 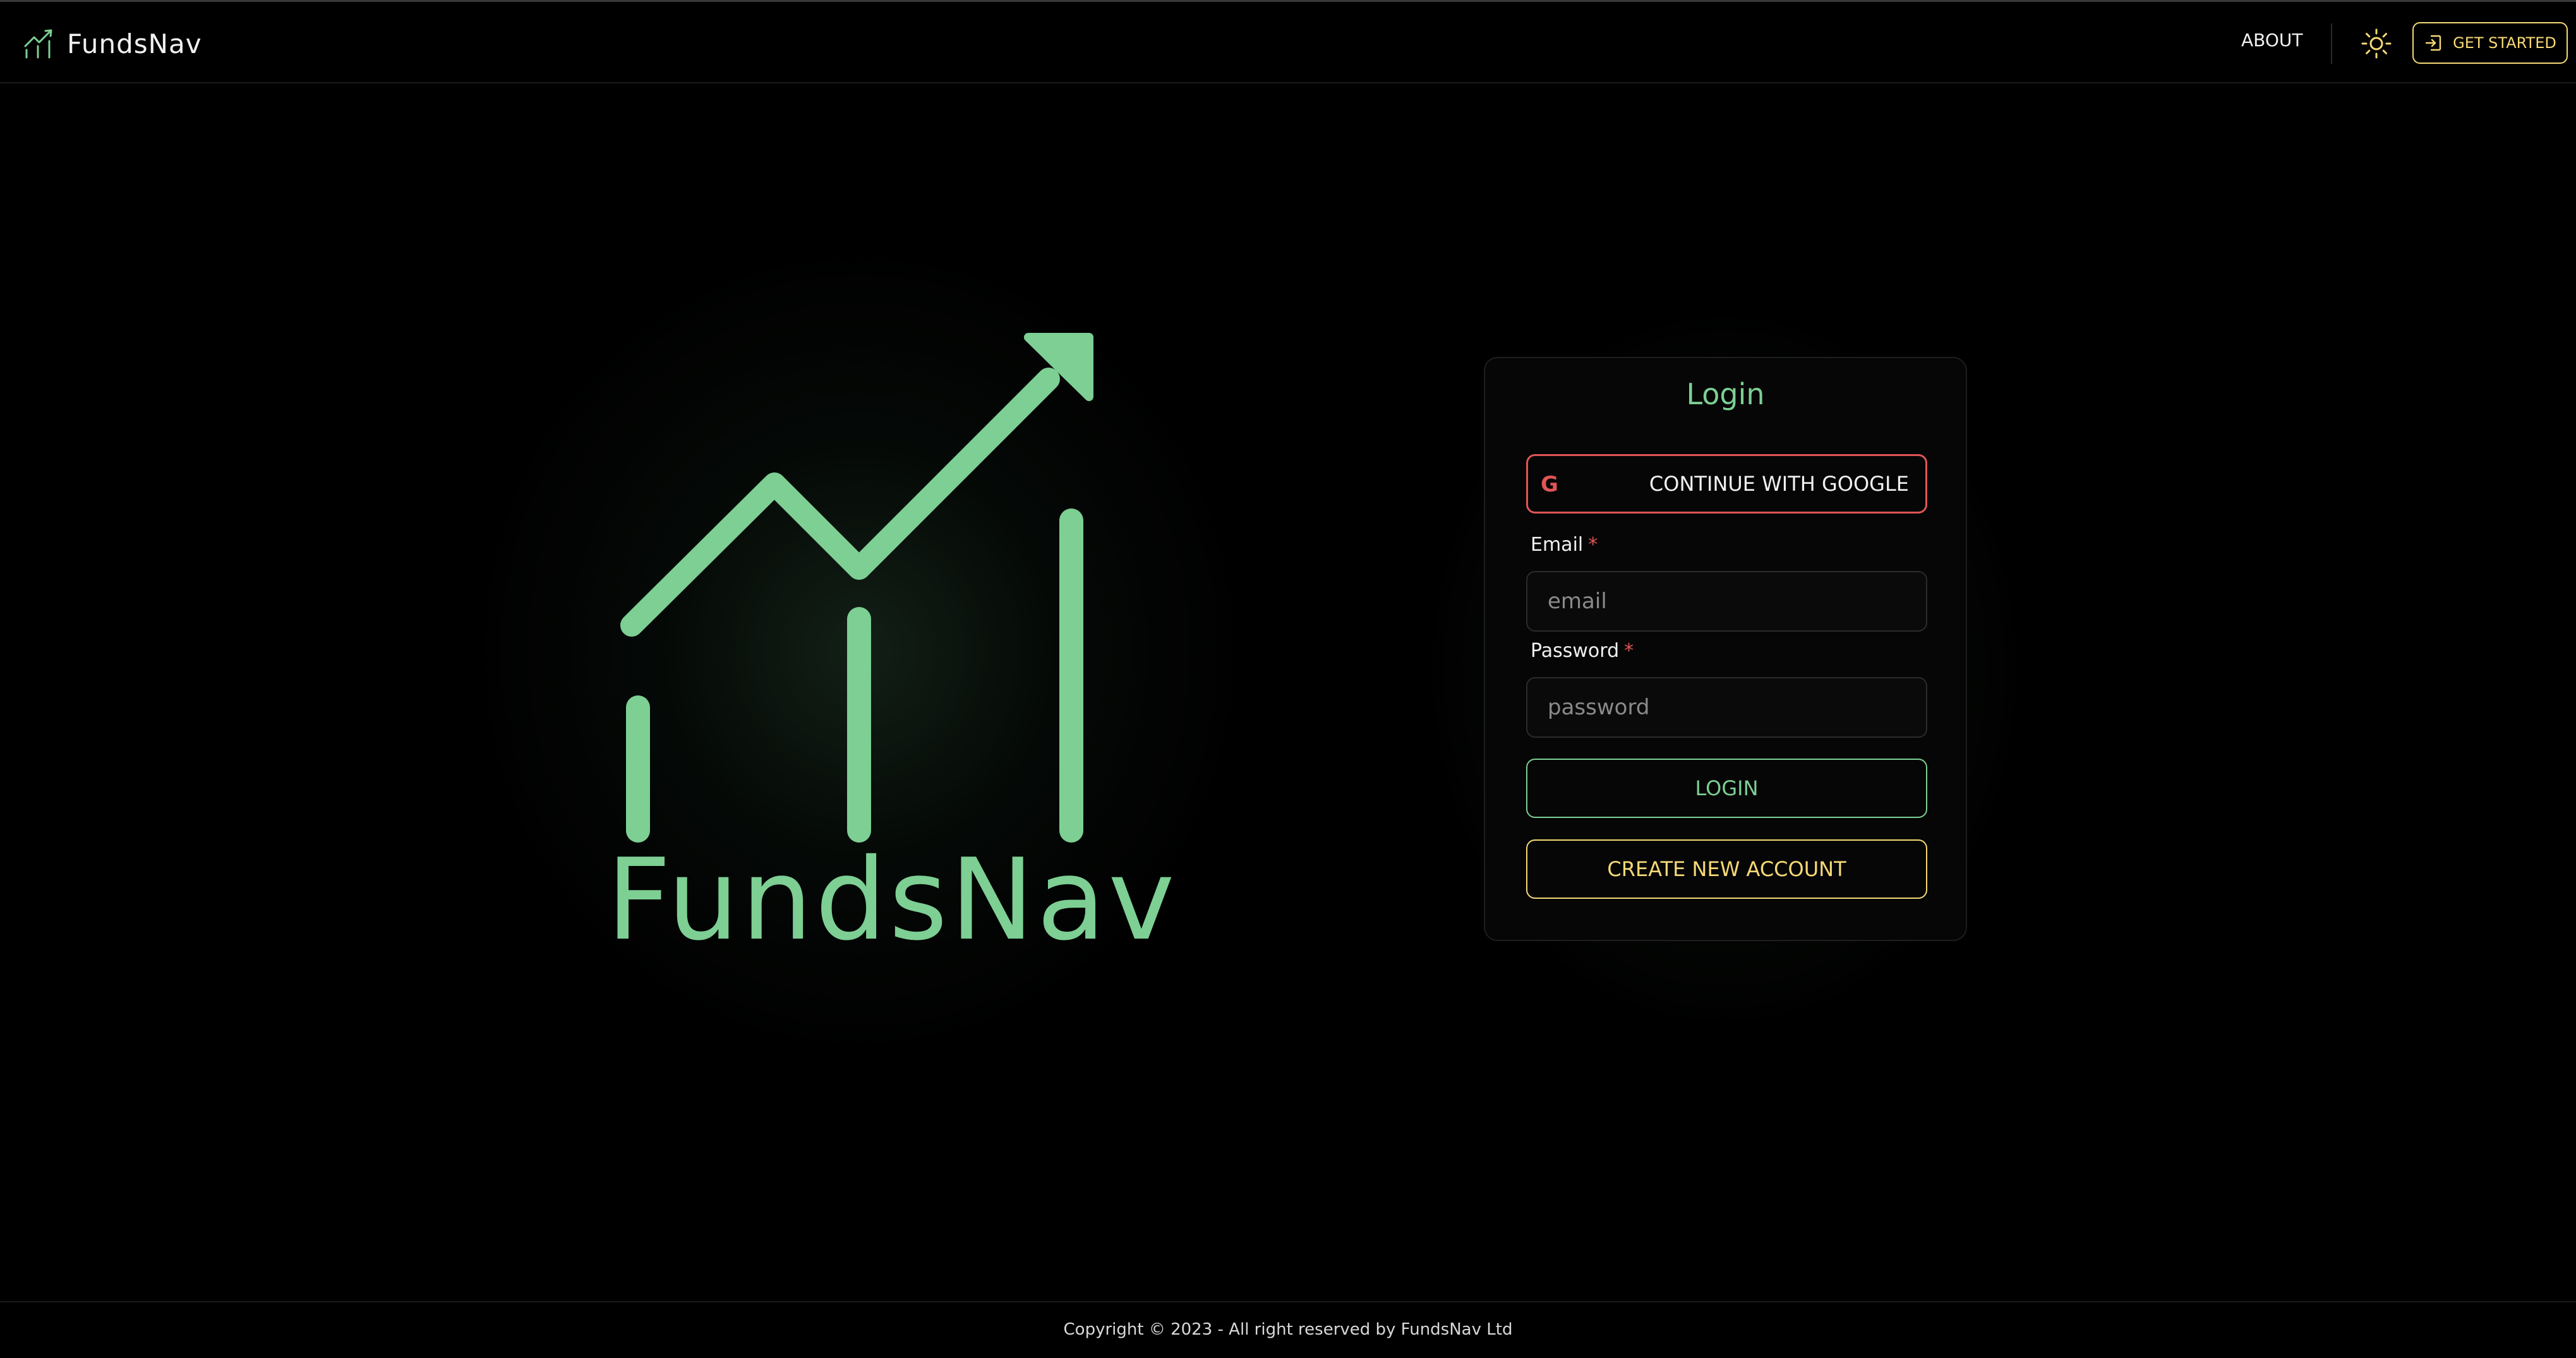 I want to click on google-icon: G, so click(x=1549, y=484).